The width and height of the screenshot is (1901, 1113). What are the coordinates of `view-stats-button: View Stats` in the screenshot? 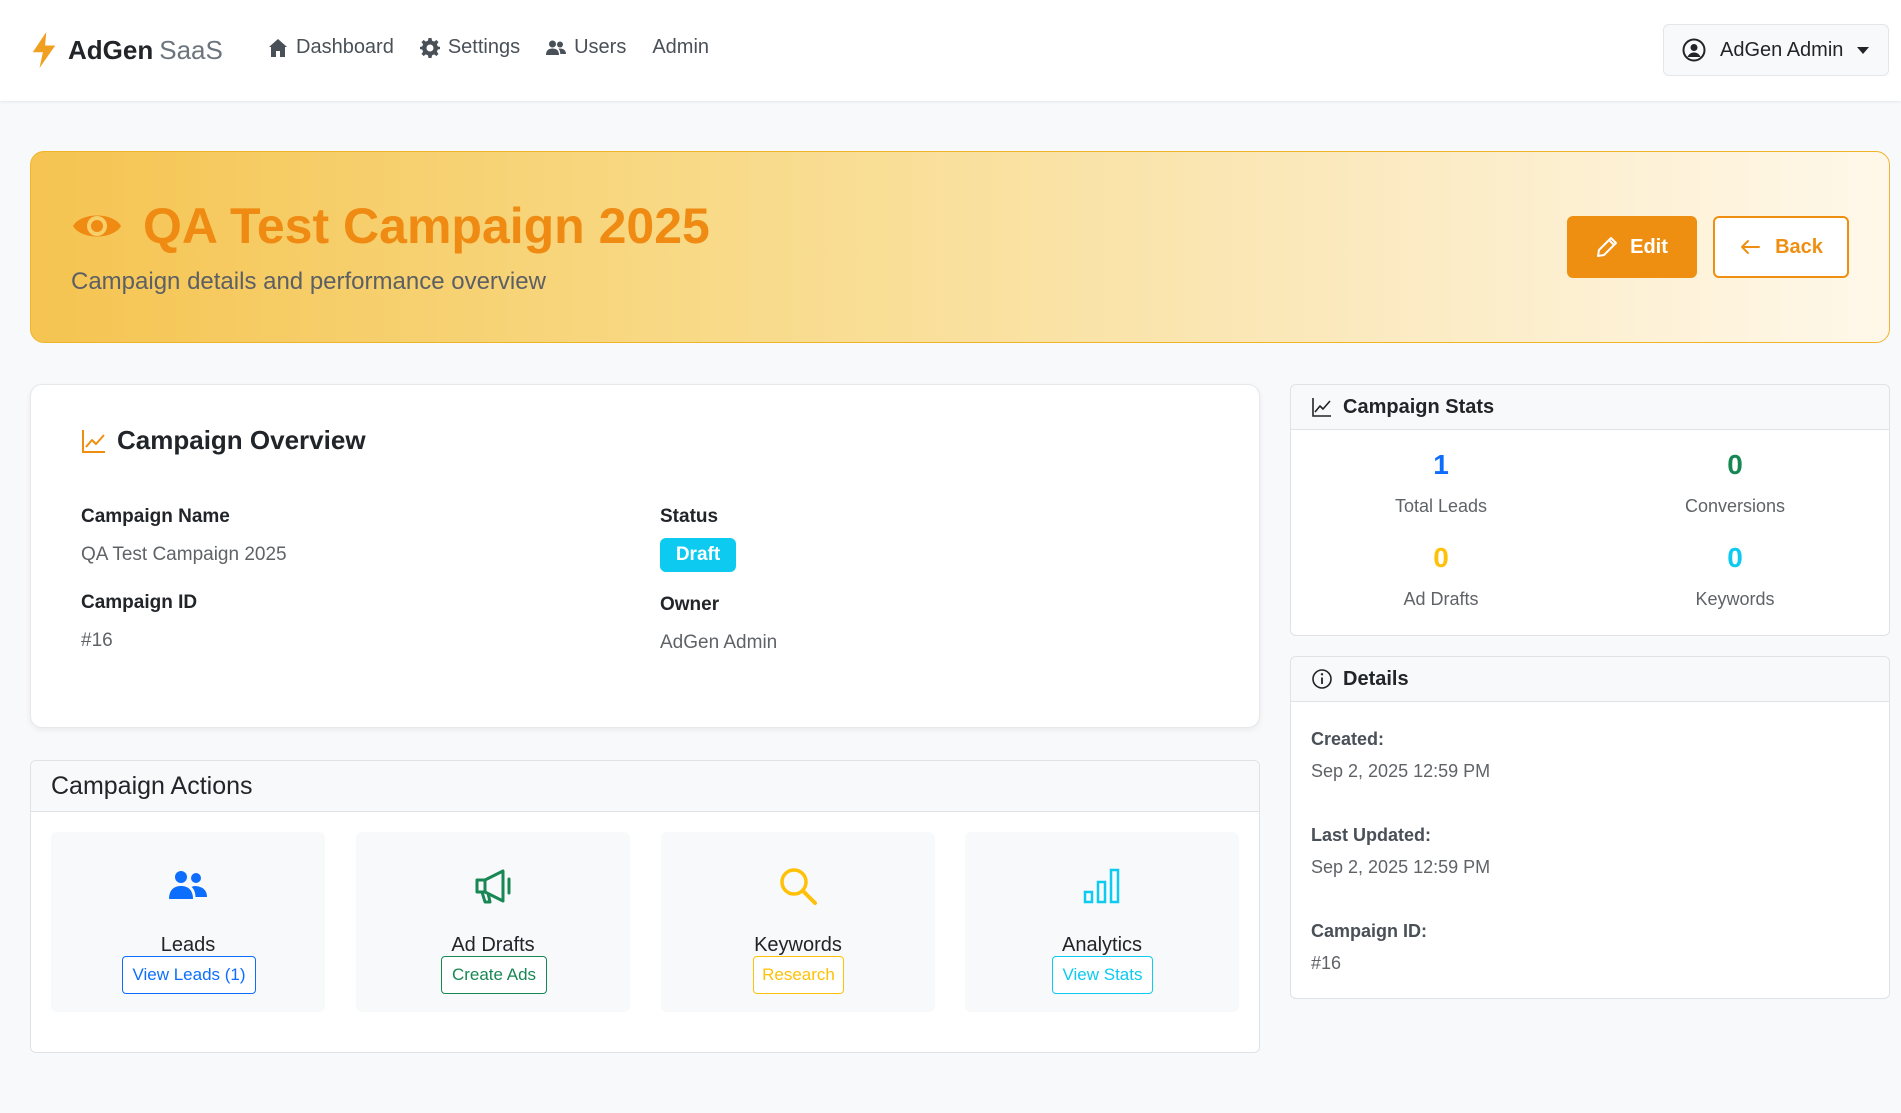 It's located at (1102, 975).